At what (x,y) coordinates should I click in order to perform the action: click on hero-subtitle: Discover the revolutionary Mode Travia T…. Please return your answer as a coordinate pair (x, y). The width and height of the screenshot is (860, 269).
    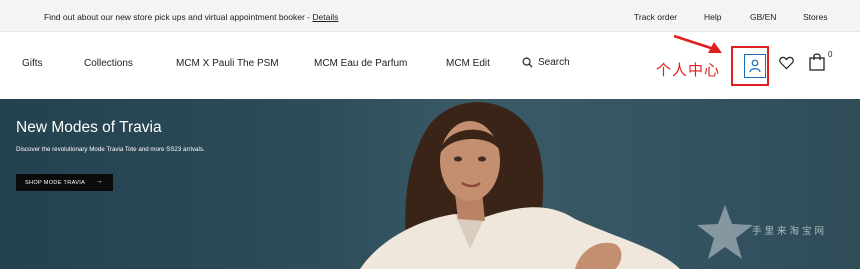
    Looking at the image, I should click on (110, 149).